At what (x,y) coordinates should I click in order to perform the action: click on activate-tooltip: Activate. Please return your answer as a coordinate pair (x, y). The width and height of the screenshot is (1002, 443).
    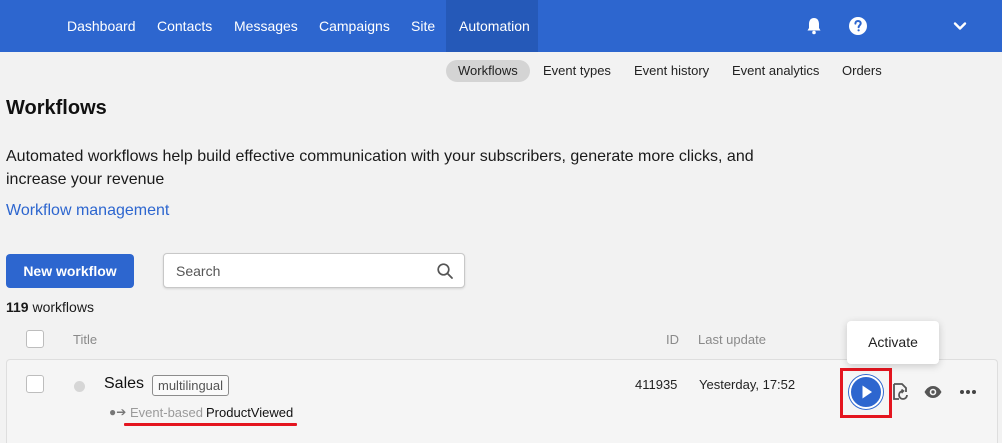
    Looking at the image, I should click on (893, 342).